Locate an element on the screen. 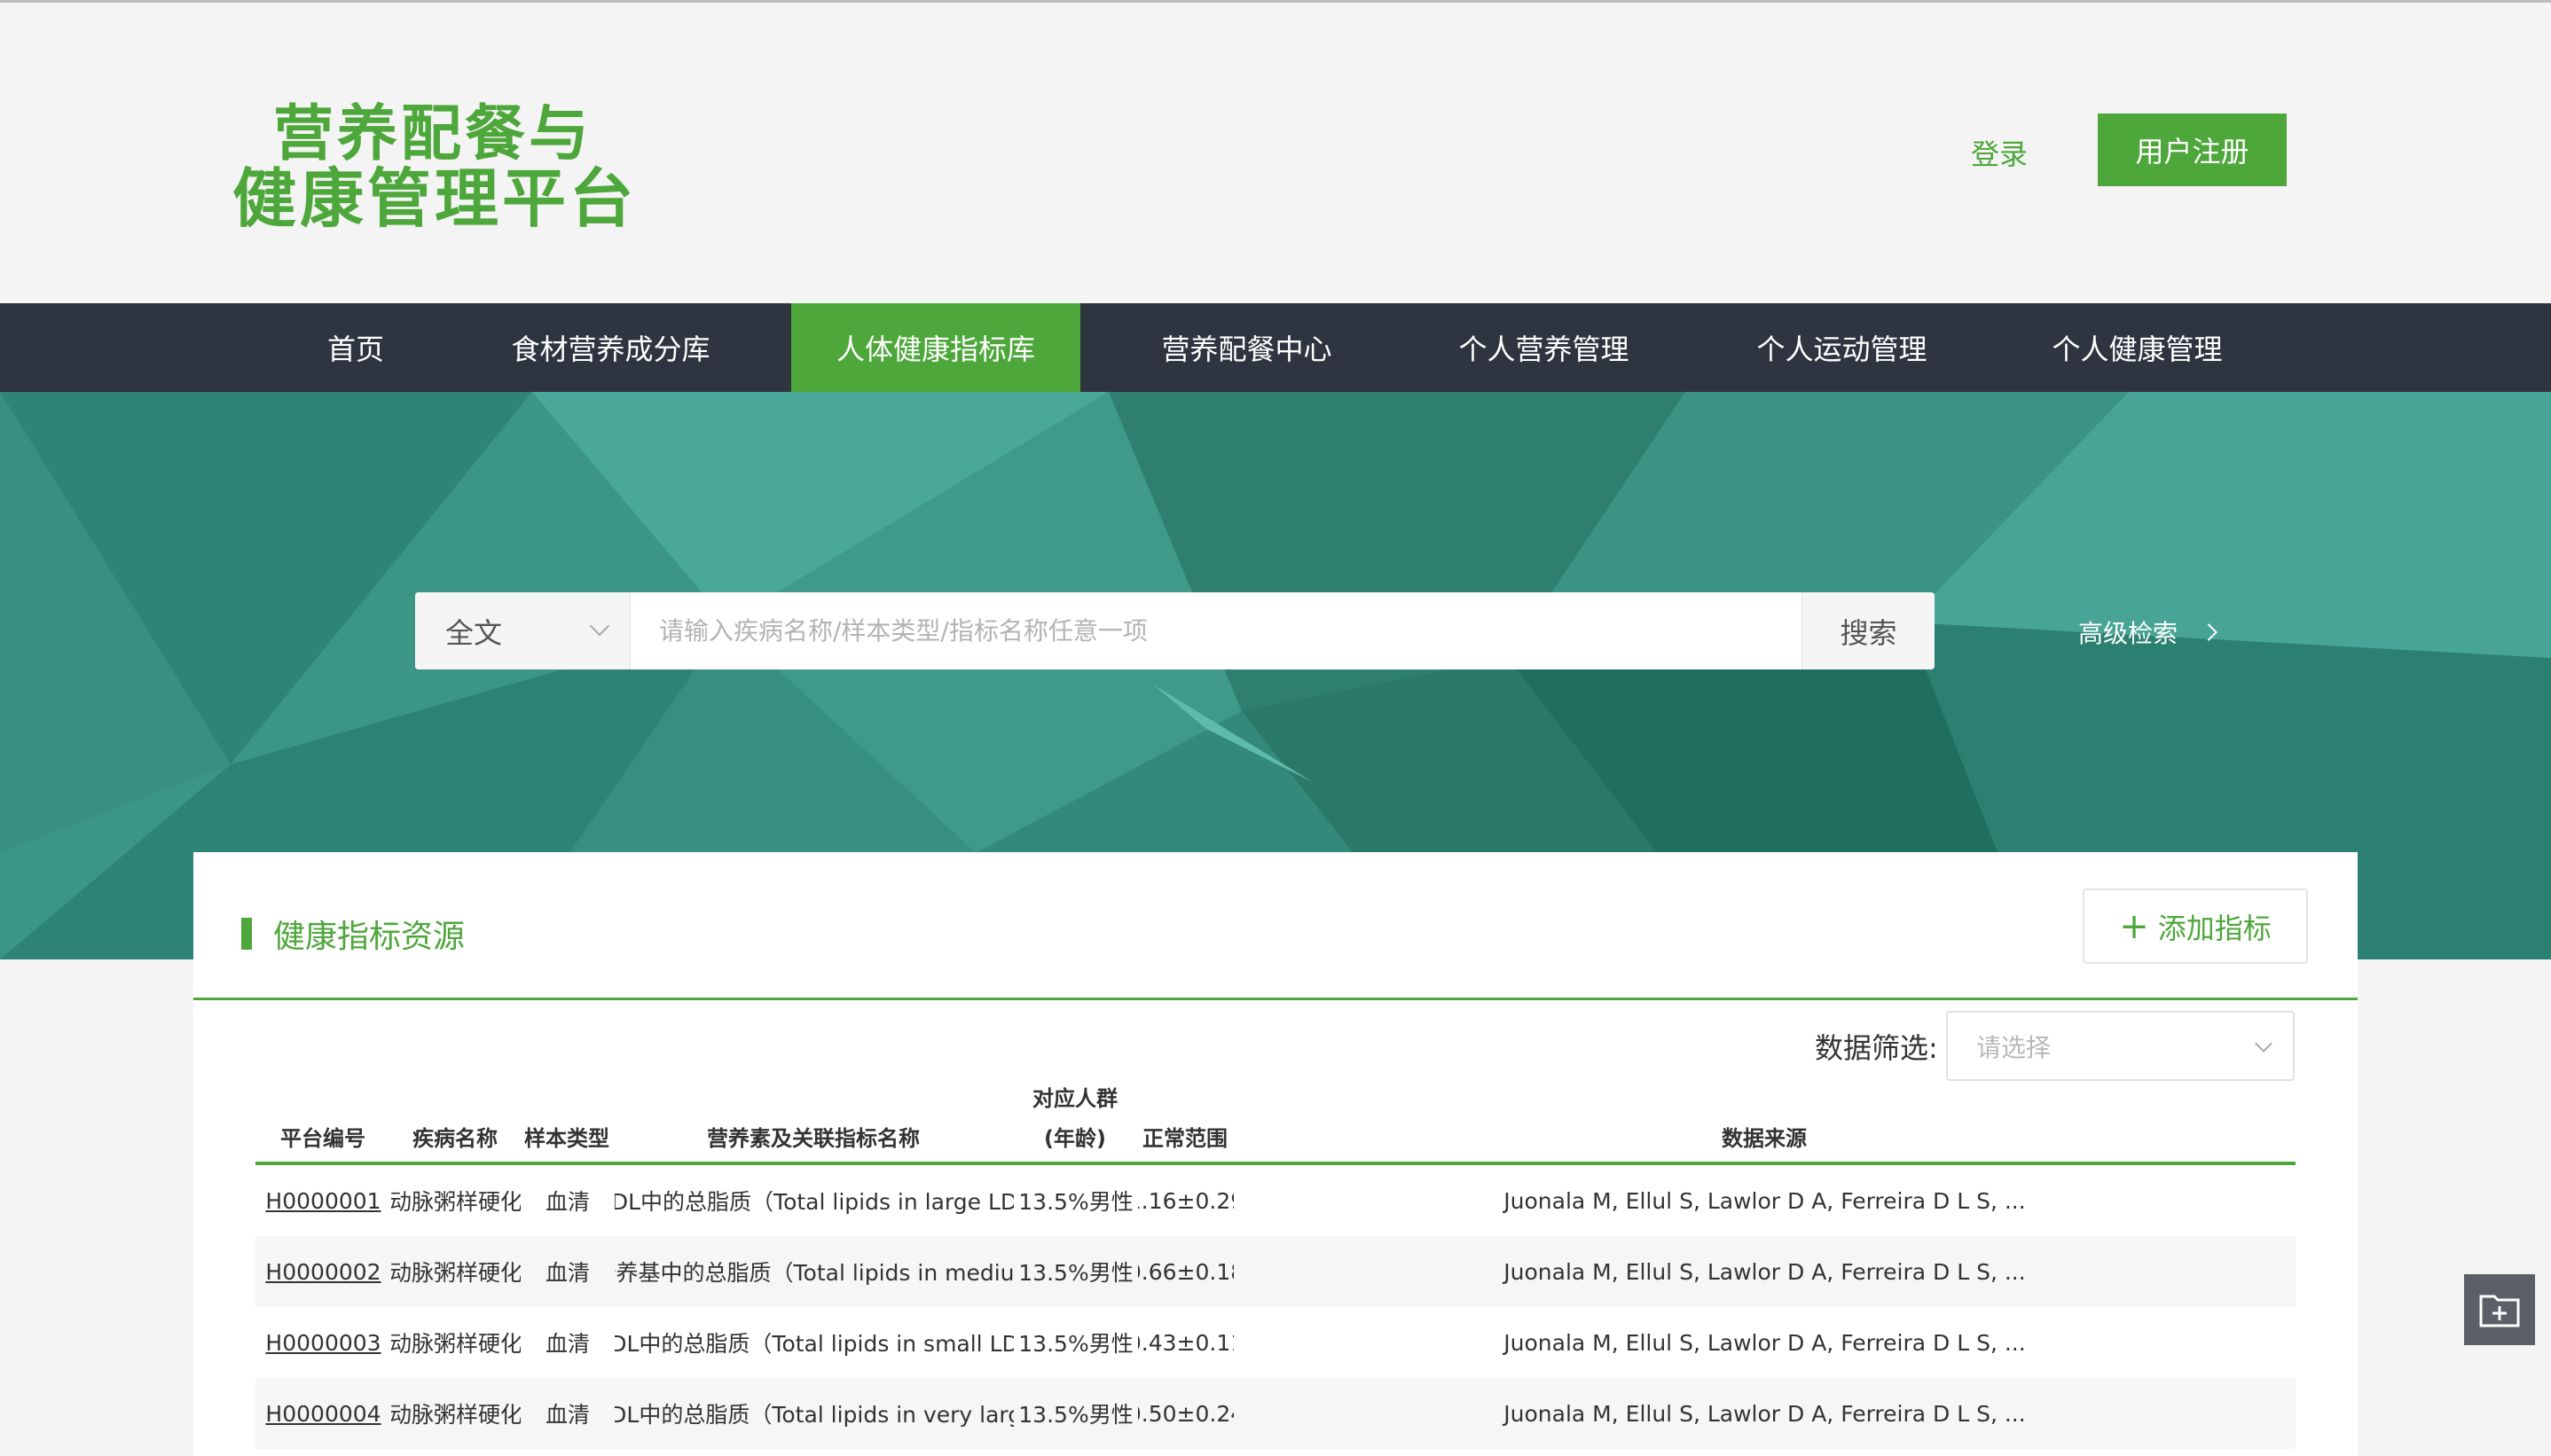 This screenshot has height=1456, width=2551. search-scope-value: 全文 is located at coordinates (474, 632).